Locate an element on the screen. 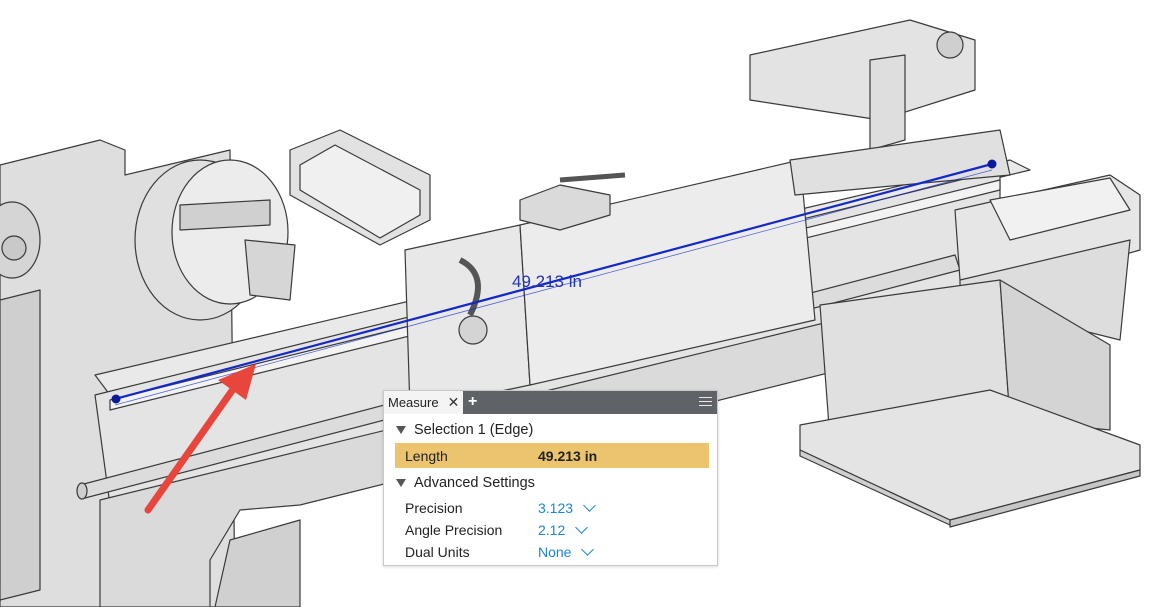 This screenshot has height=607, width=1174. dual-units-value: None is located at coordinates (555, 552).